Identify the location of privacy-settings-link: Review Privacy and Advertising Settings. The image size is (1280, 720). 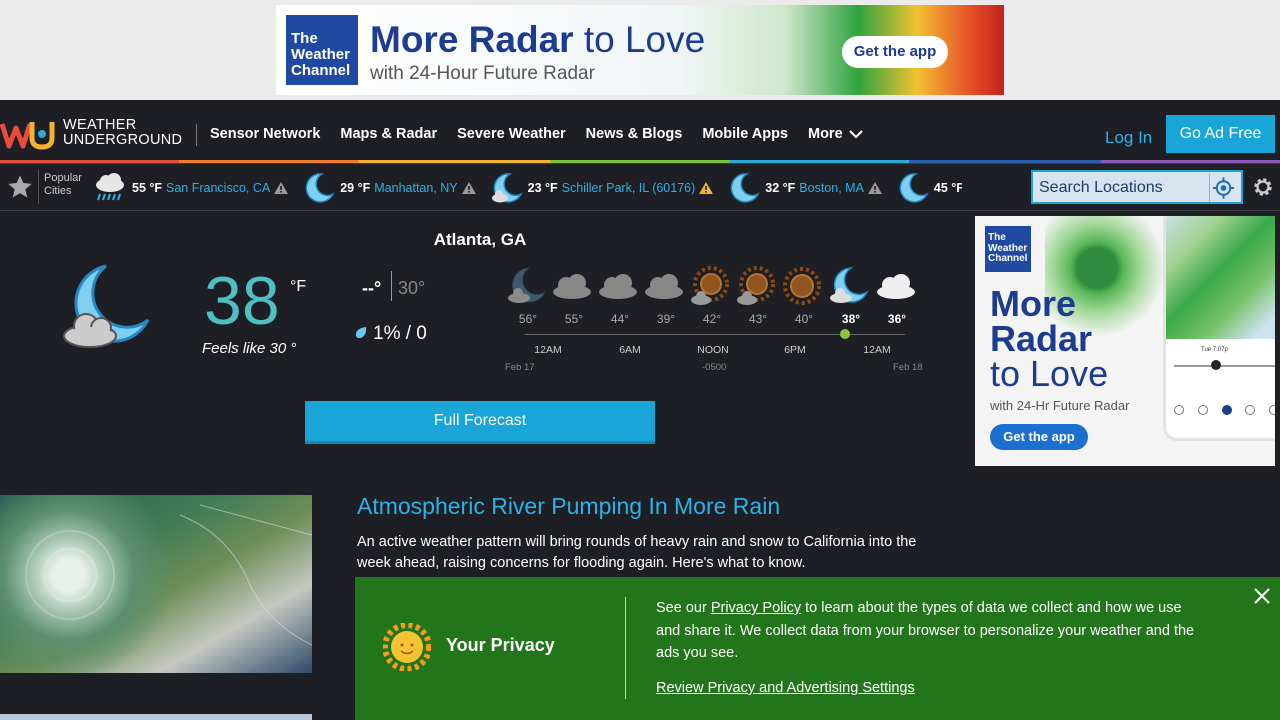
(785, 688).